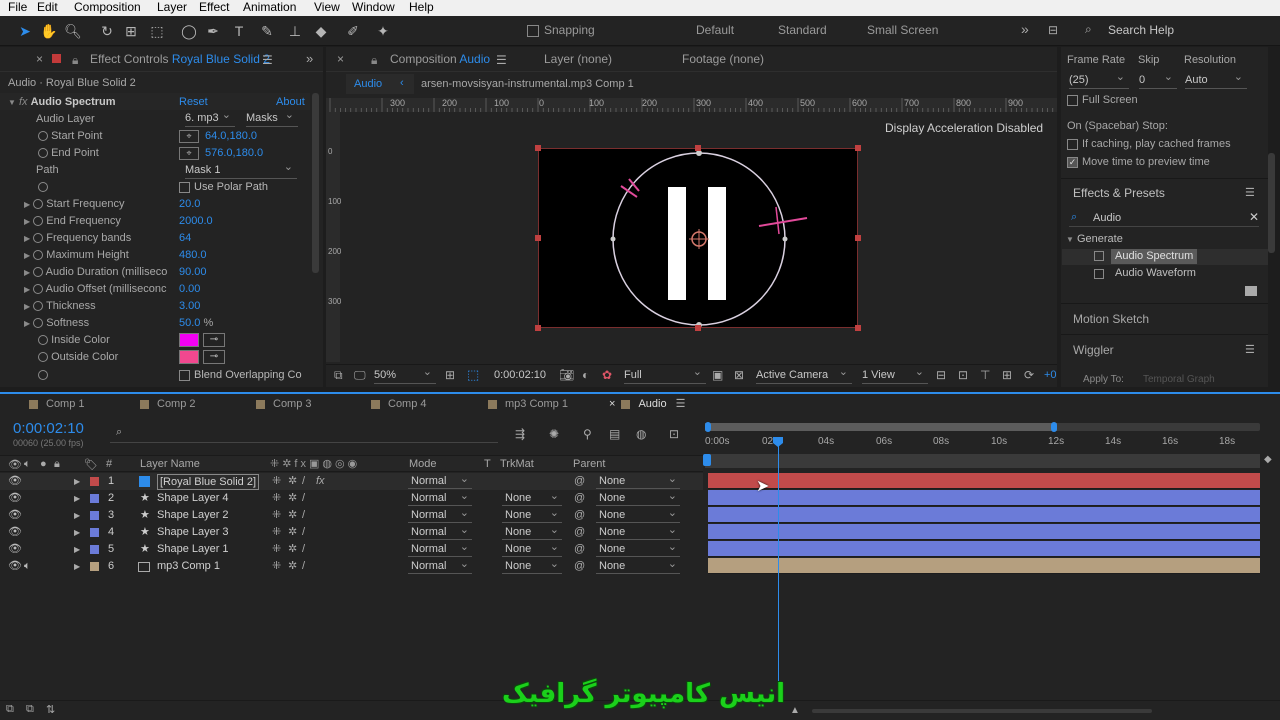 This screenshot has width=1280, height=720. Describe the element at coordinates (189, 289) in the screenshot. I see `audio-offset-value: 0.00` at that location.